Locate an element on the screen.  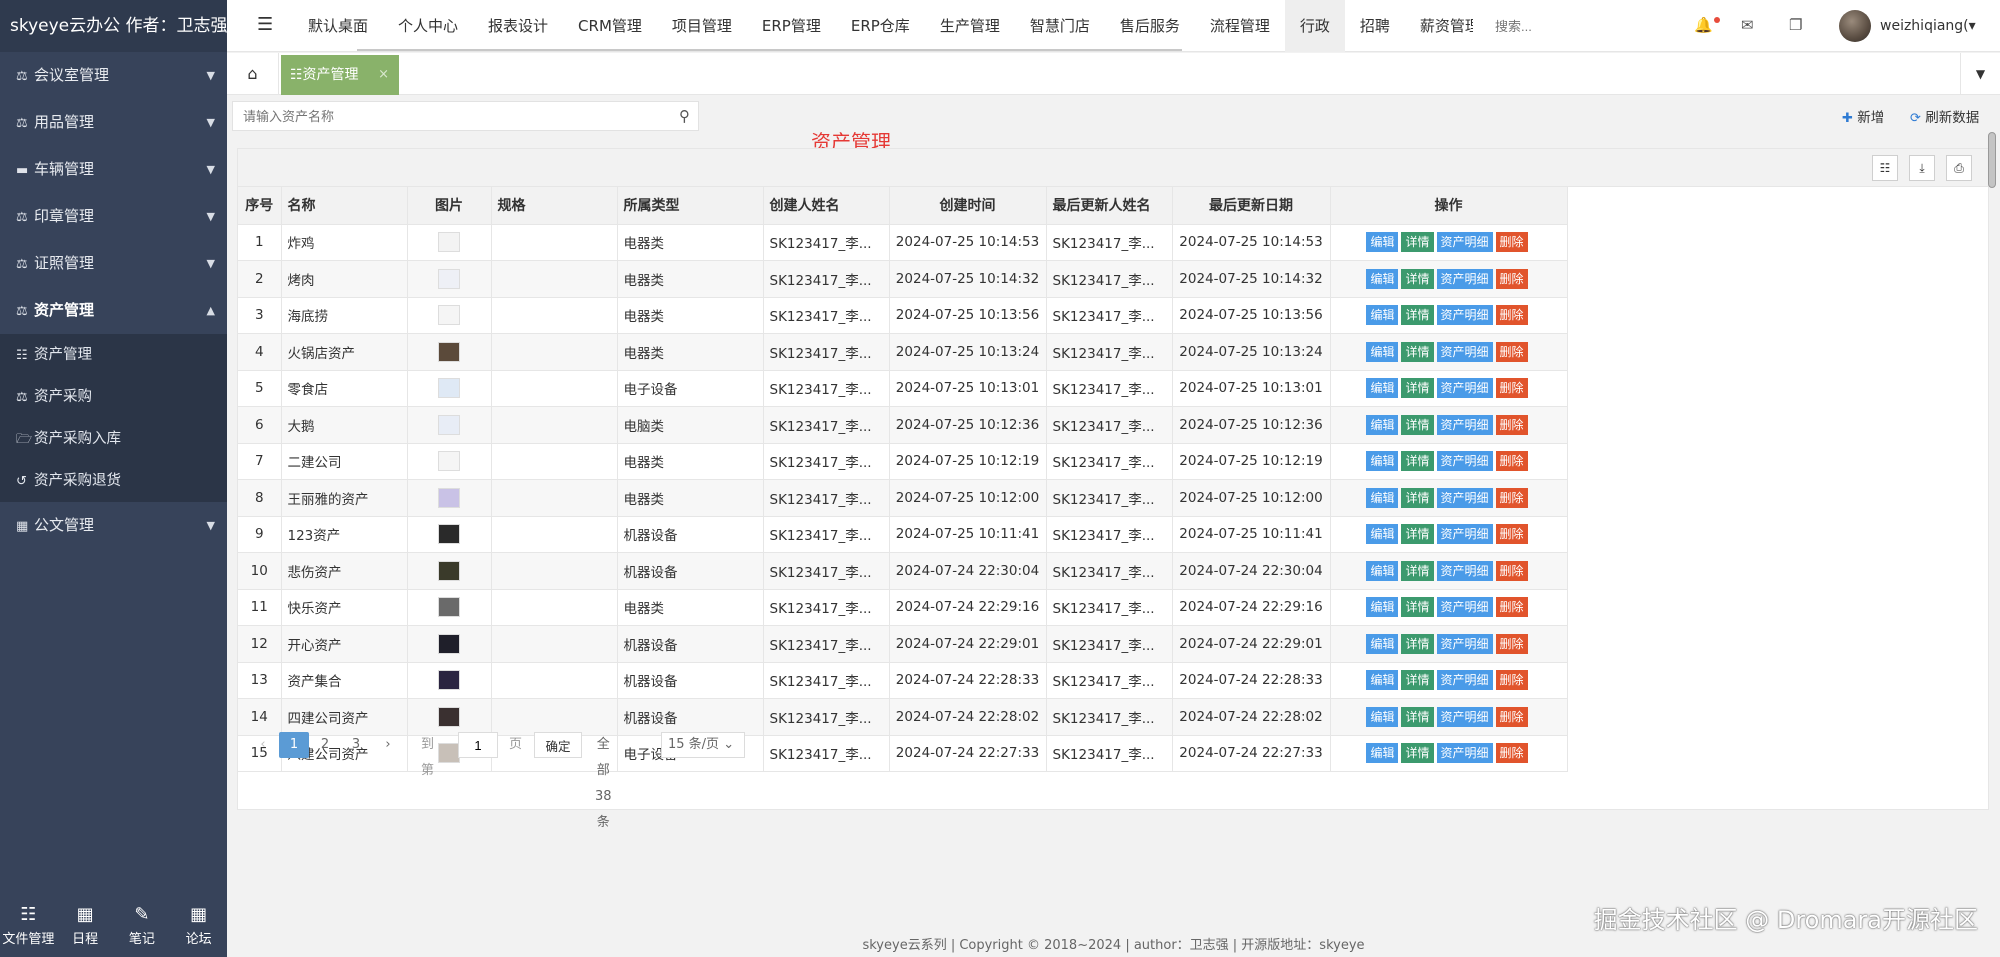
sidebar-item-1: ⚖ 用品管理 ▼ is located at coordinates (113, 122).